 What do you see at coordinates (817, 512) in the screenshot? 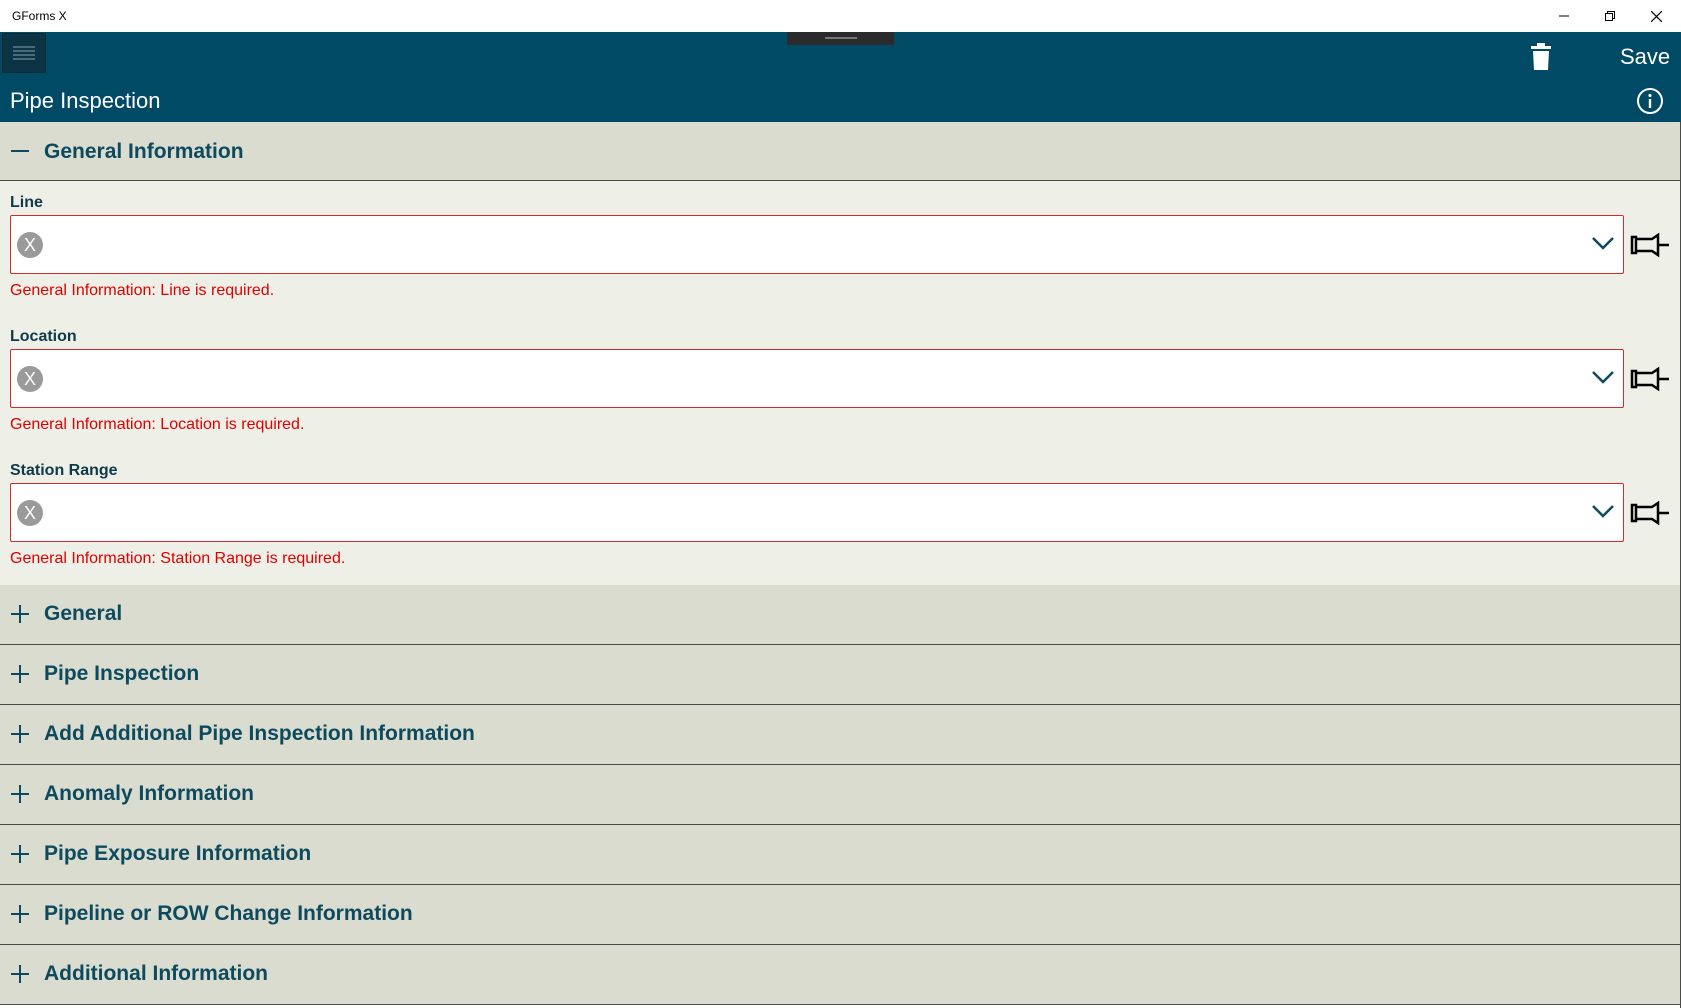
I see `station-range-select: X` at bounding box center [817, 512].